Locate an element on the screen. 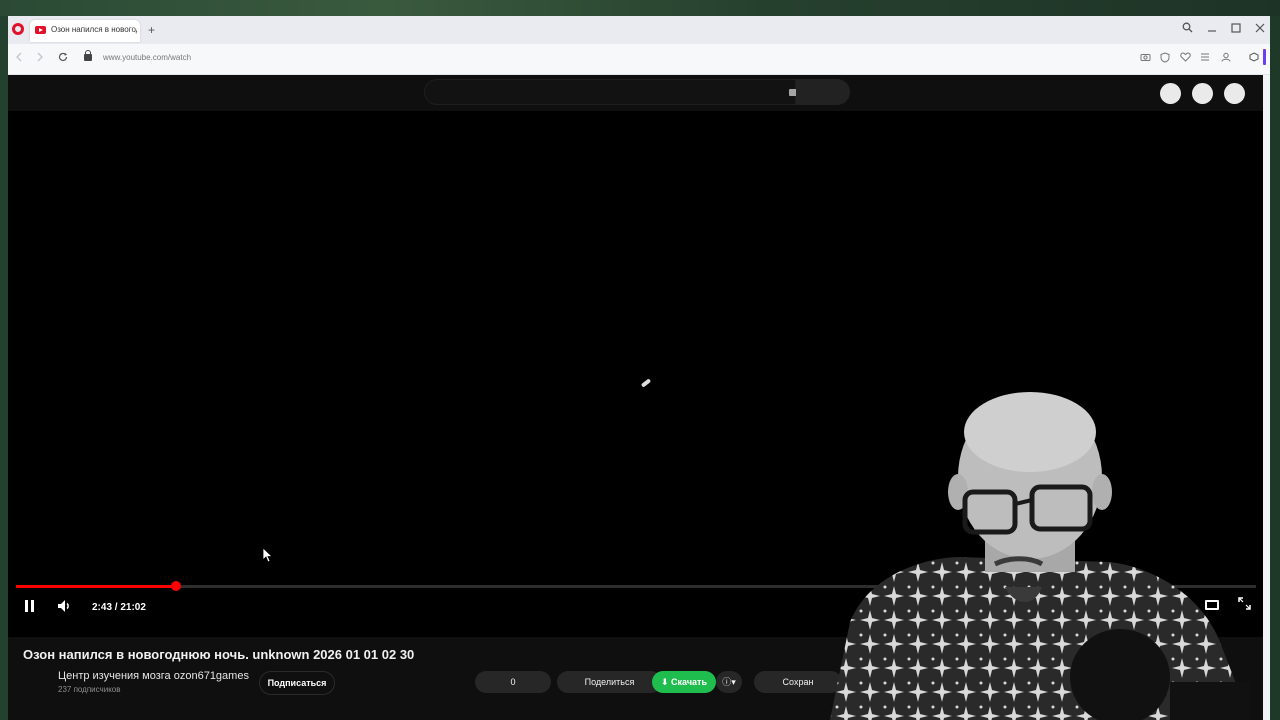 The image size is (1280, 720). forward-icon is located at coordinates (40, 58).